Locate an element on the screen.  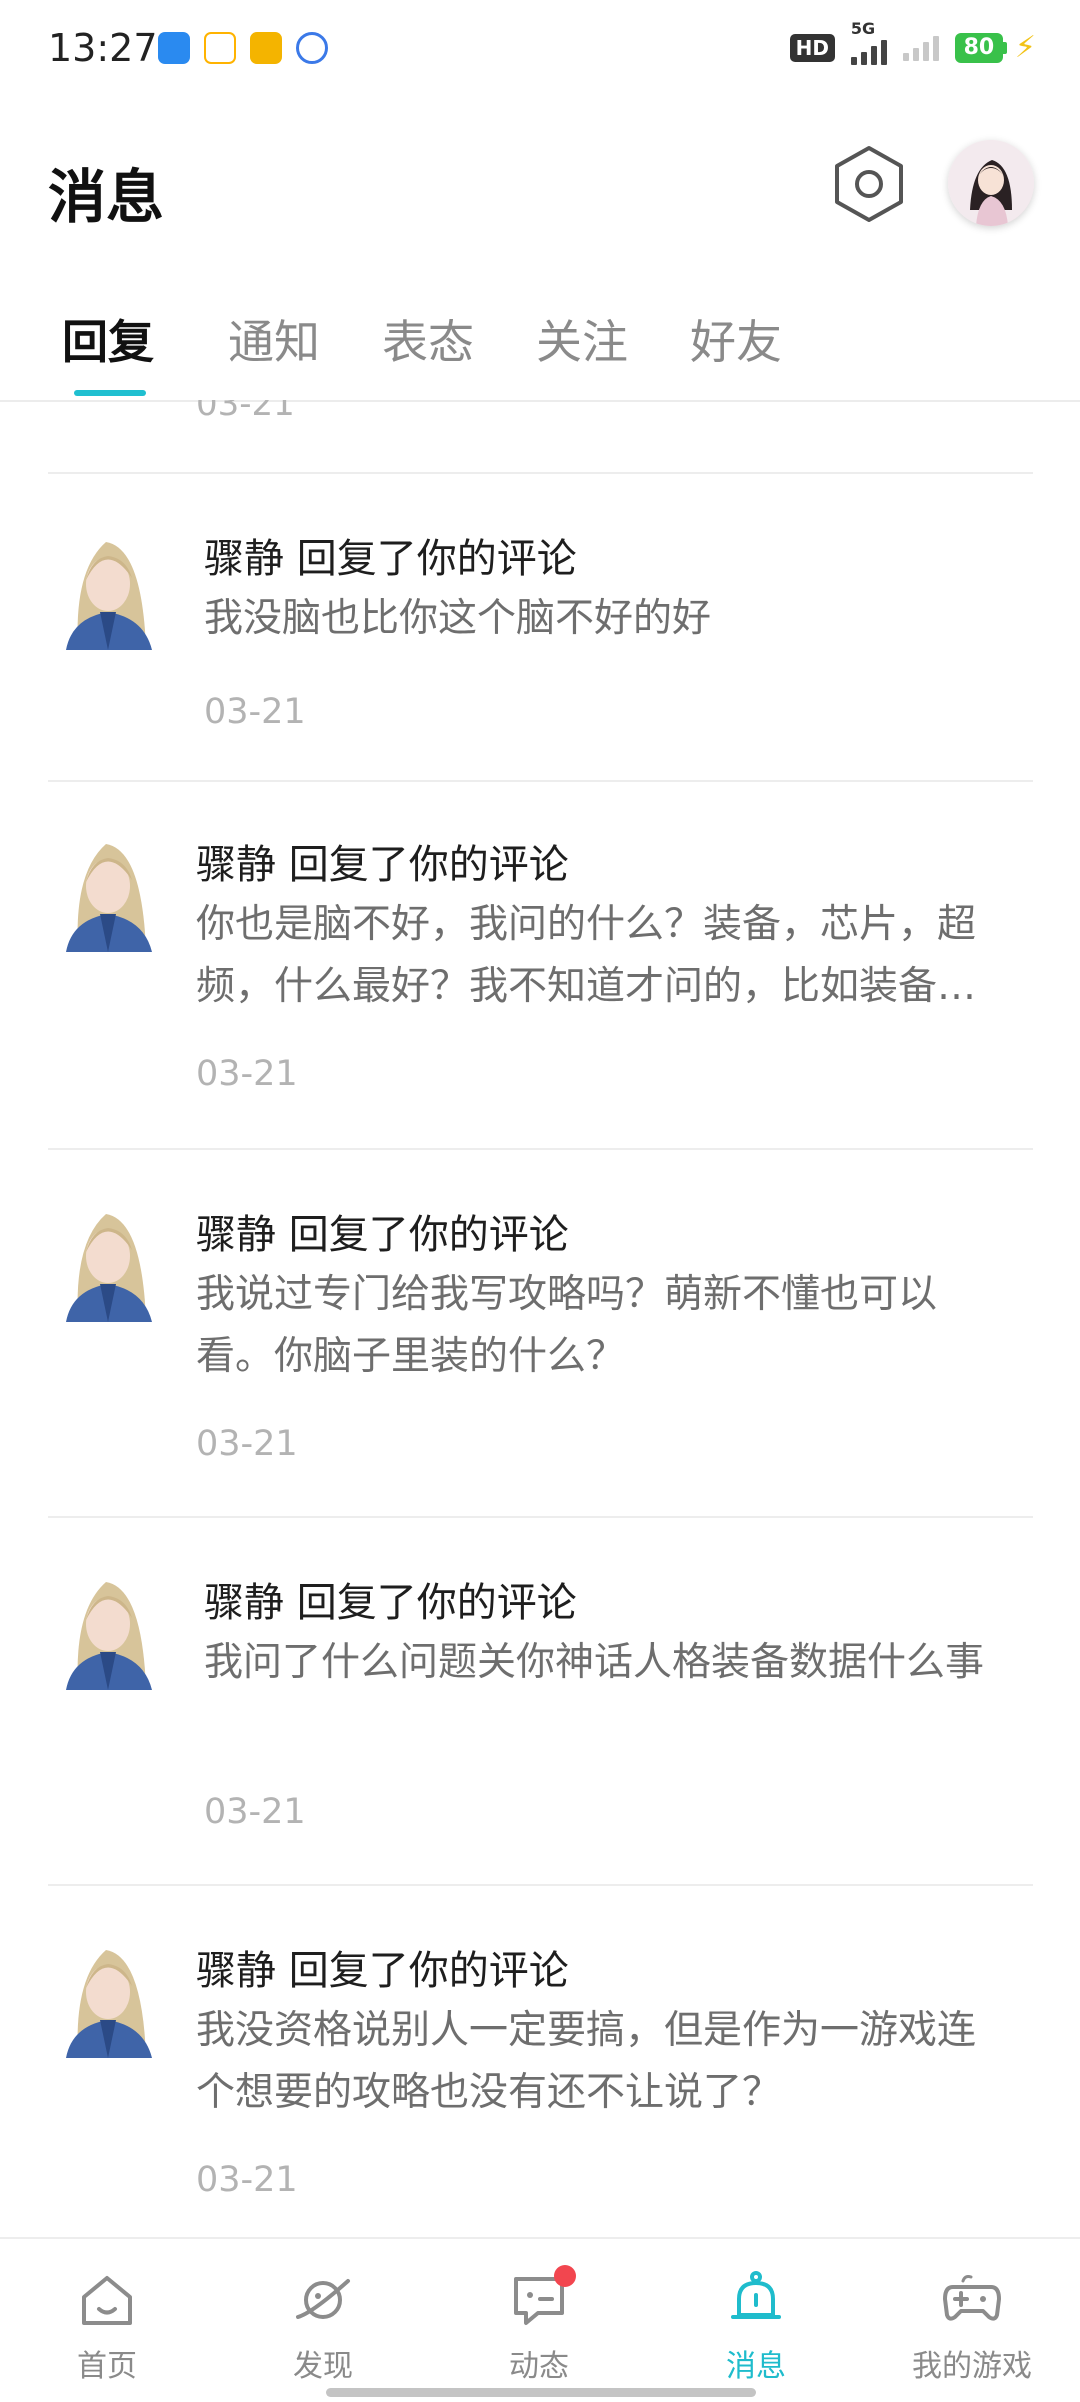
tab-reactions: 表态 is located at coordinates (428, 339).